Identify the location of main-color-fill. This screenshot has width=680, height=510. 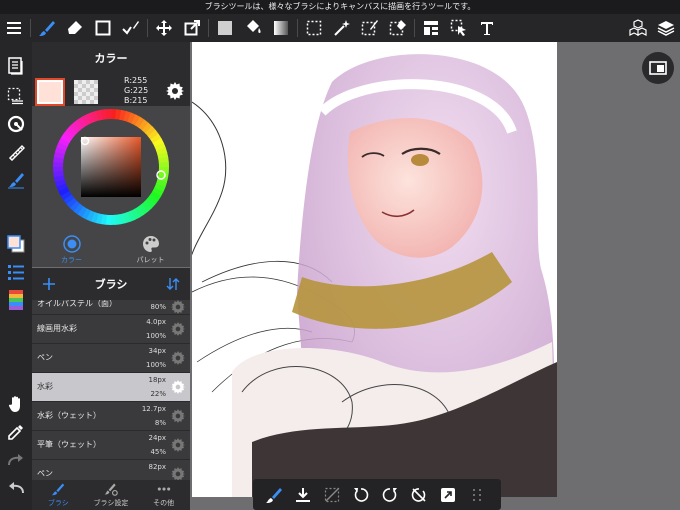
(50, 92).